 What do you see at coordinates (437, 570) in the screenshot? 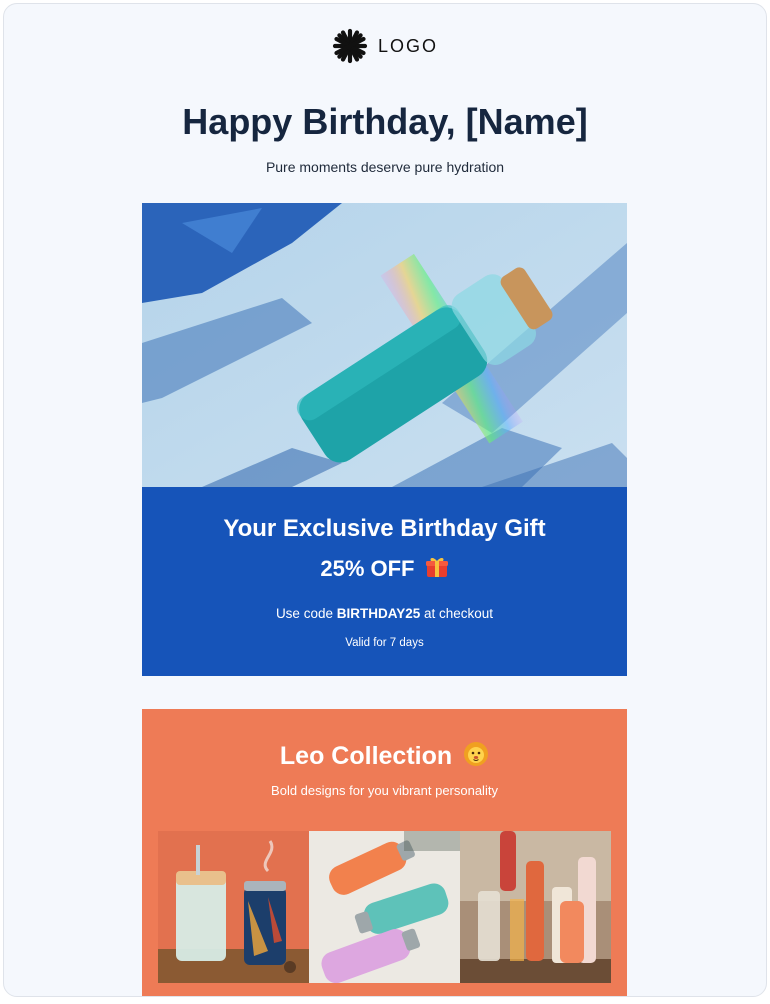
I see `gift-icon` at bounding box center [437, 570].